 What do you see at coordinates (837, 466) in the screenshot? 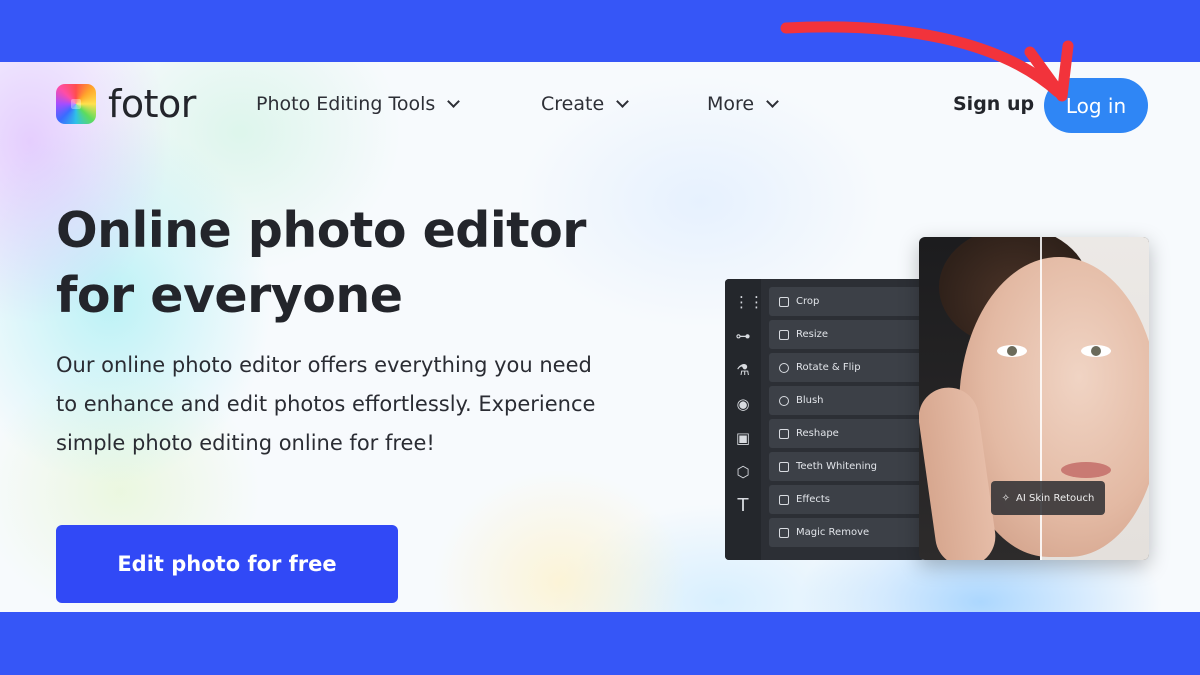
I see `menu-label: Teeth Whitening` at bounding box center [837, 466].